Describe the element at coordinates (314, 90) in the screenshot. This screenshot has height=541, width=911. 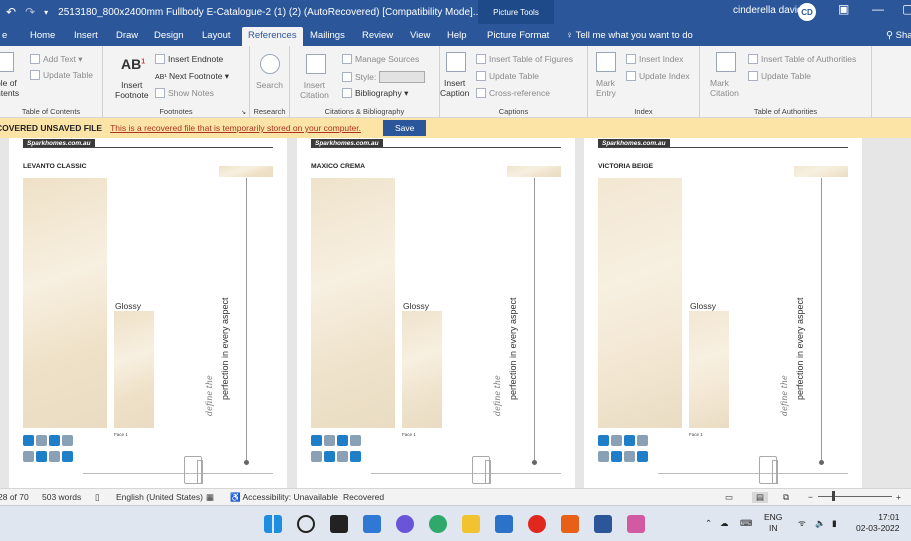
I see `insert-citation-button: Insert Citation` at that location.